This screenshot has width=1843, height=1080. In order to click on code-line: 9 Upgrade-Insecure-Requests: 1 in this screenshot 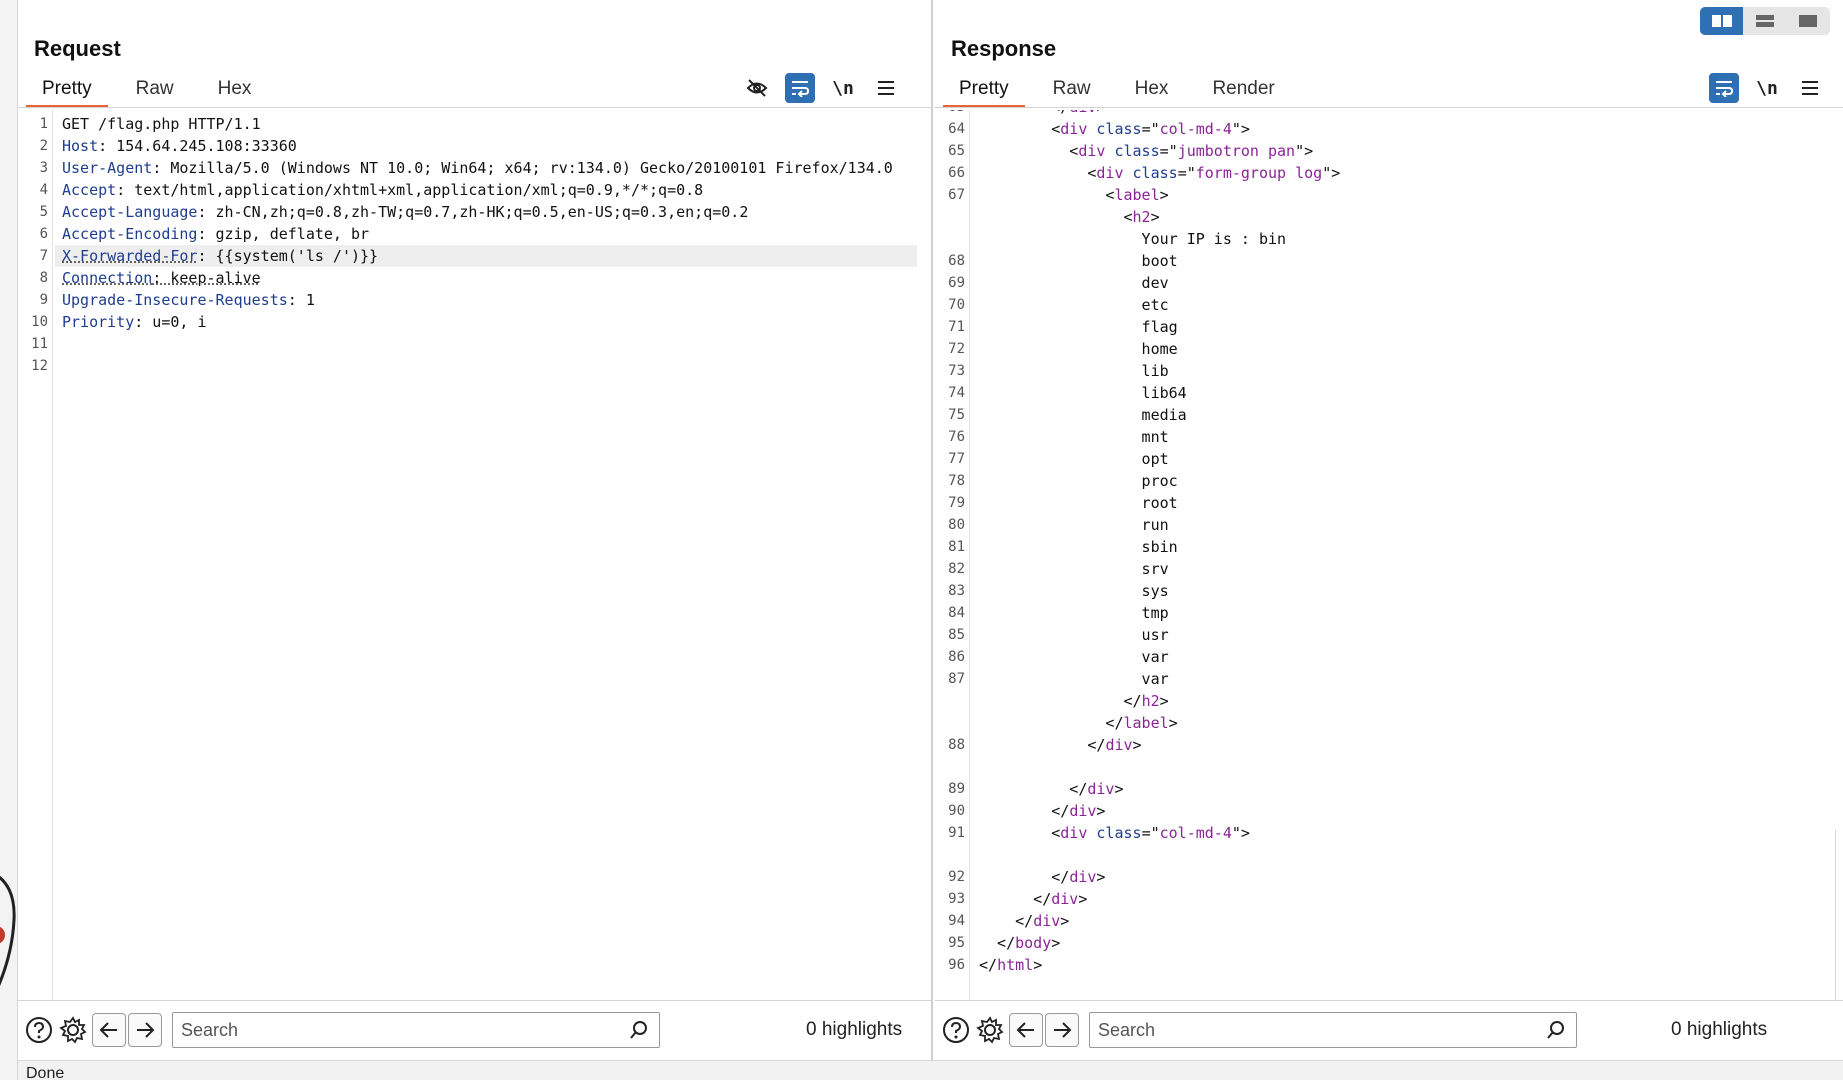, I will do `click(474, 300)`.